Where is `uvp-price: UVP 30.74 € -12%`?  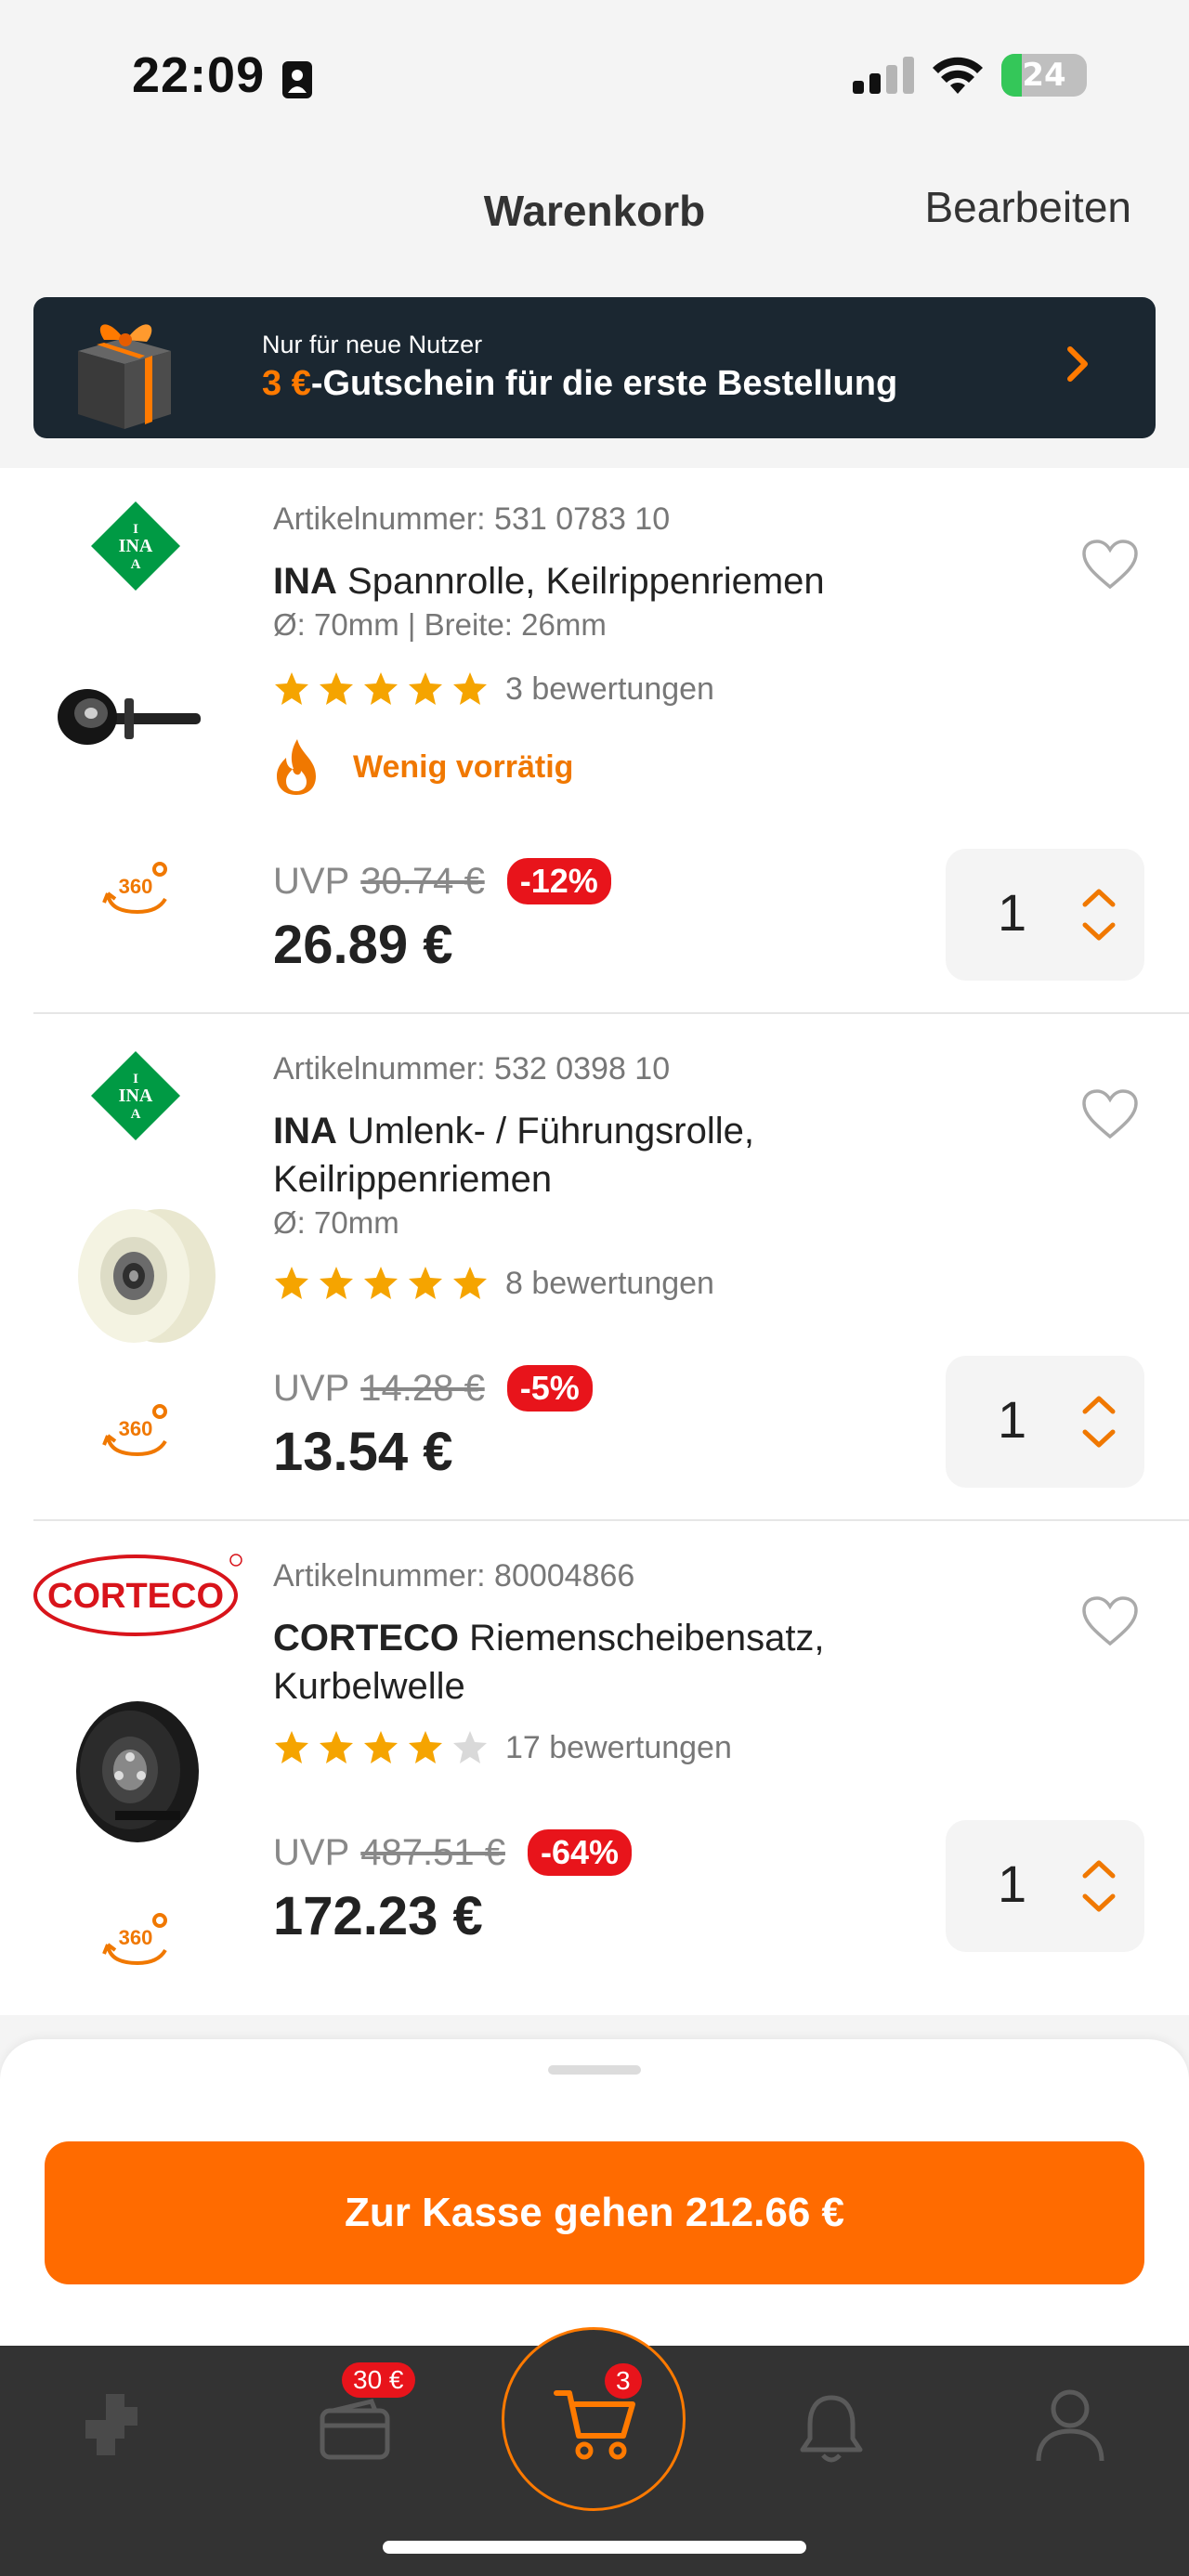 uvp-price: UVP 30.74 € -12% is located at coordinates (442, 881).